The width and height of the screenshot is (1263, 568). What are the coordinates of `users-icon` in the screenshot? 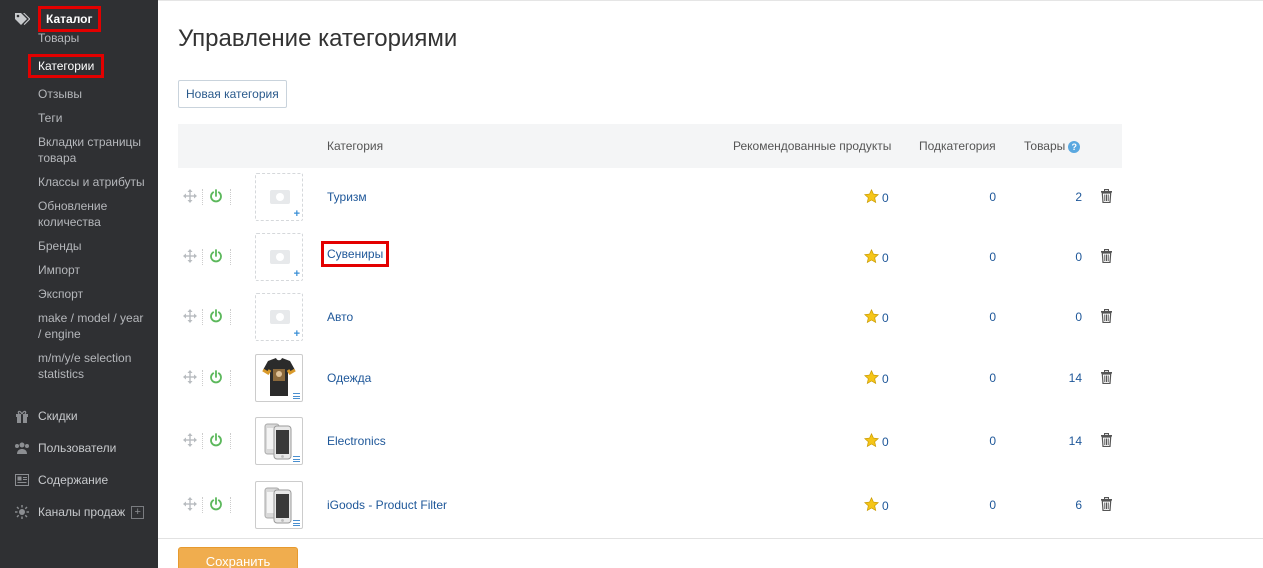 It's located at (22, 448).